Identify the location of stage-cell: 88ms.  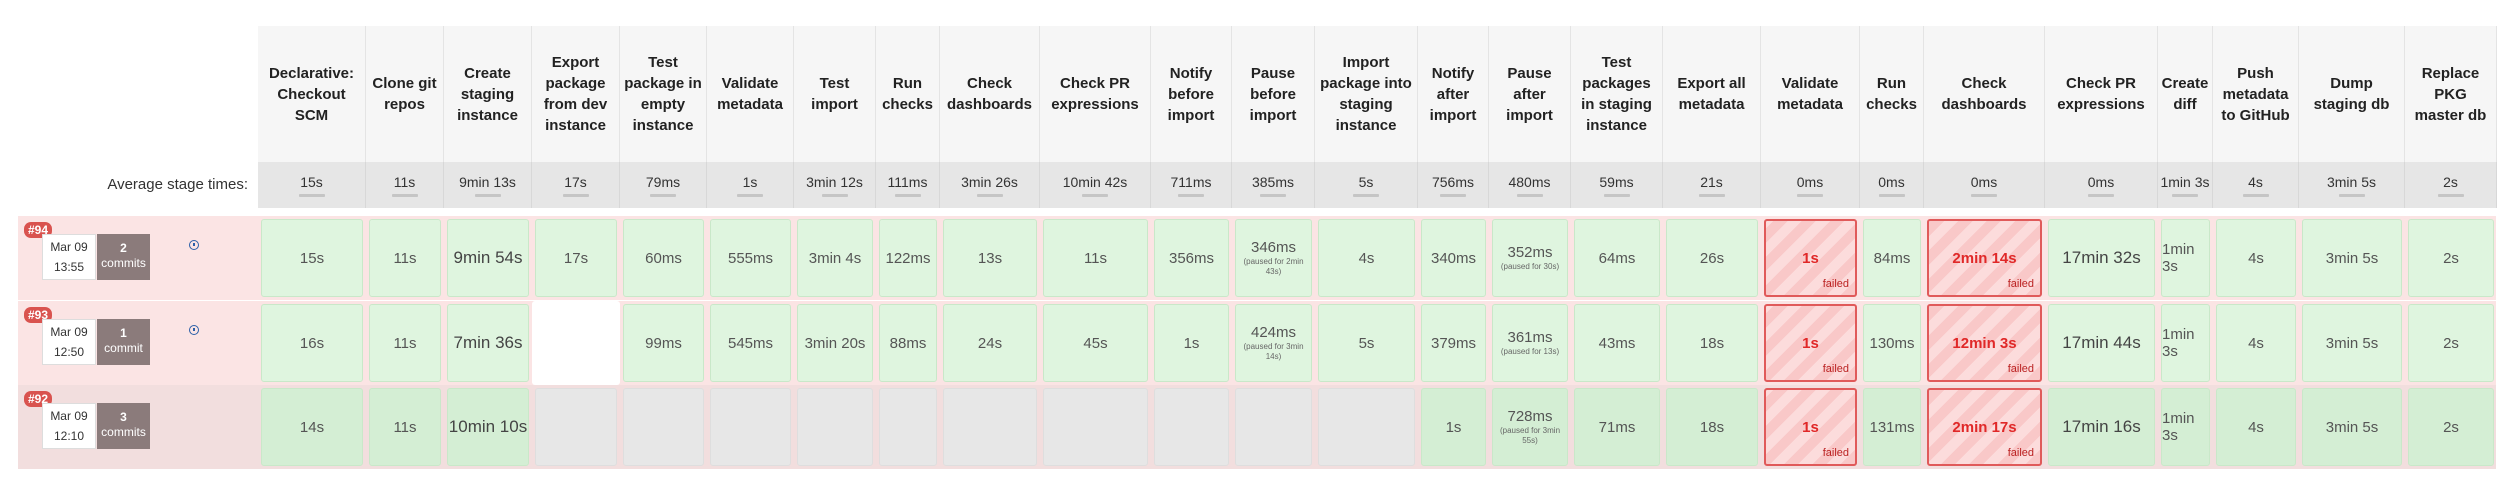
(908, 343).